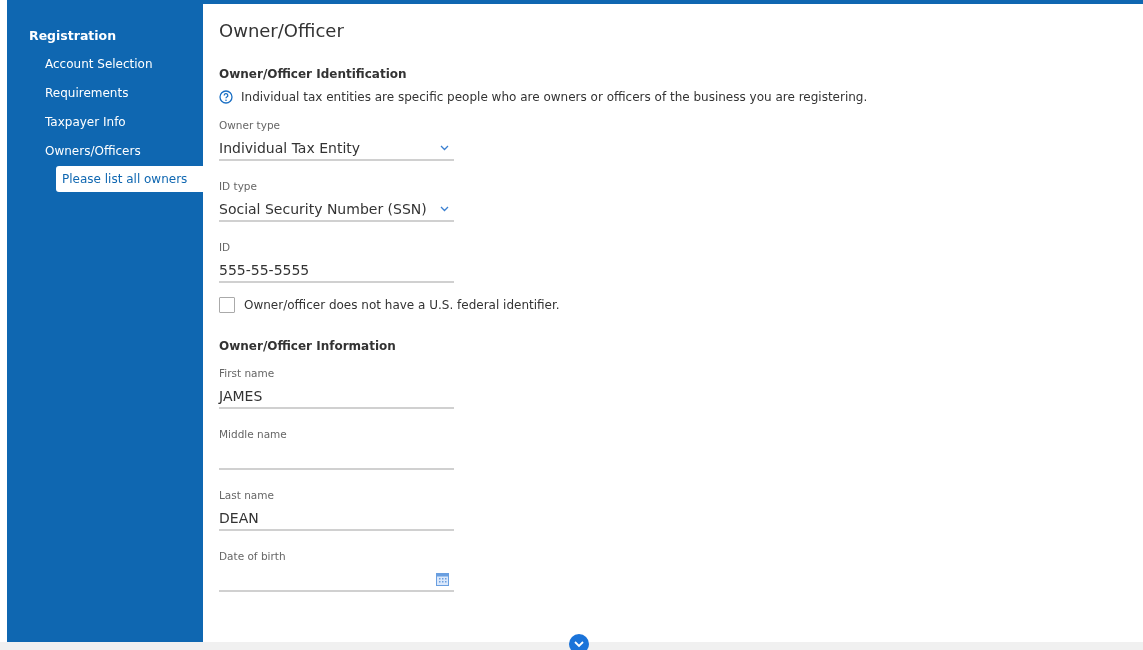 Image resolution: width=1143 pixels, height=650 pixels. Describe the element at coordinates (238, 186) in the screenshot. I see `field-label: ID type` at that location.